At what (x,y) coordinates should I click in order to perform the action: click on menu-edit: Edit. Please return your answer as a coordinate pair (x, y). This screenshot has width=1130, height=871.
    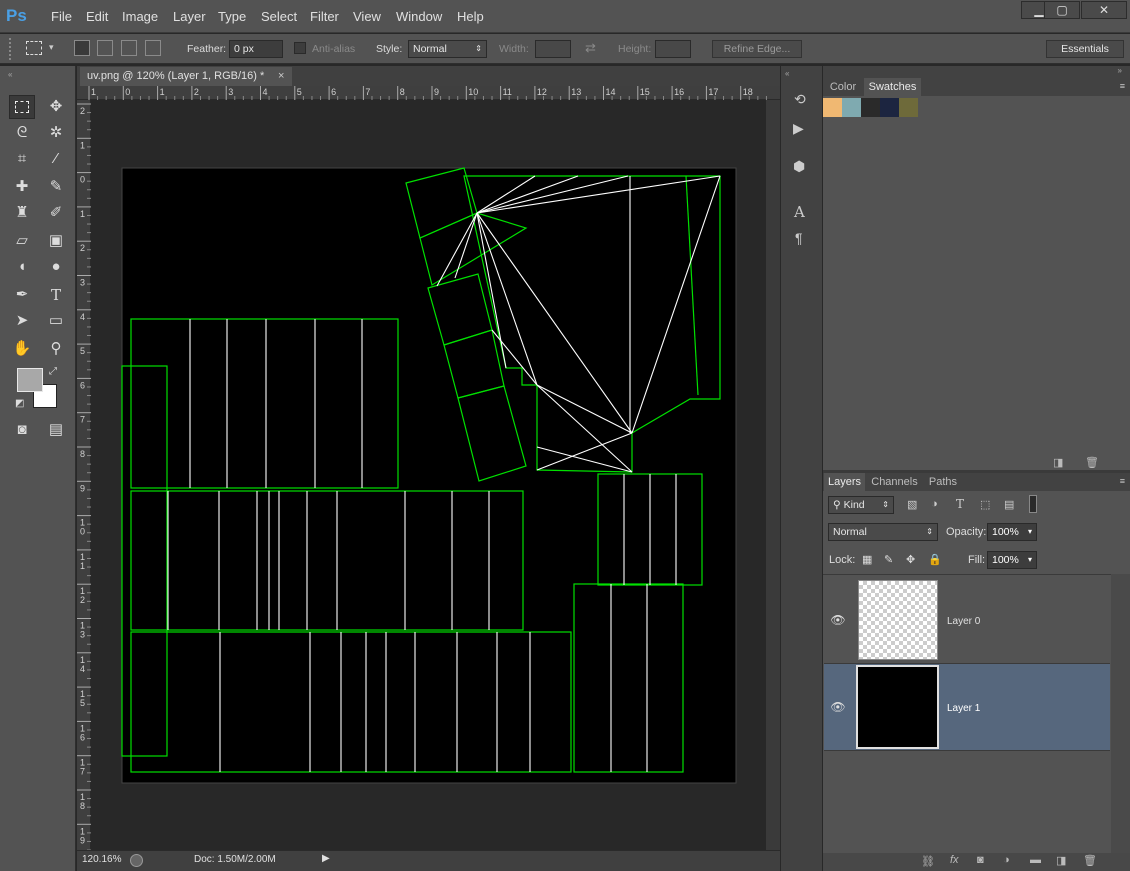
    Looking at the image, I should click on (97, 16).